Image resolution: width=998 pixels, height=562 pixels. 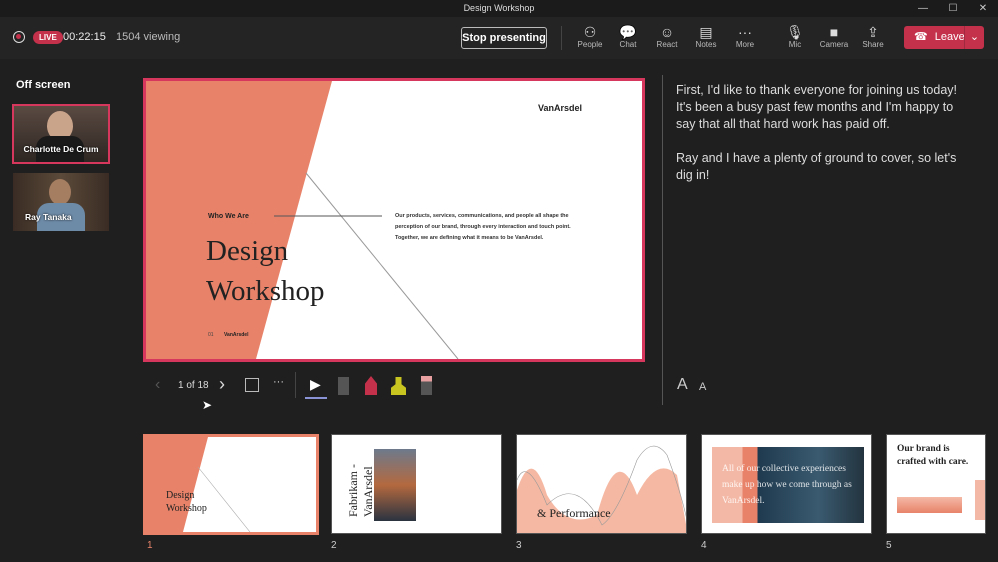 What do you see at coordinates (252, 385) in the screenshot?
I see `slide-overview-icon` at bounding box center [252, 385].